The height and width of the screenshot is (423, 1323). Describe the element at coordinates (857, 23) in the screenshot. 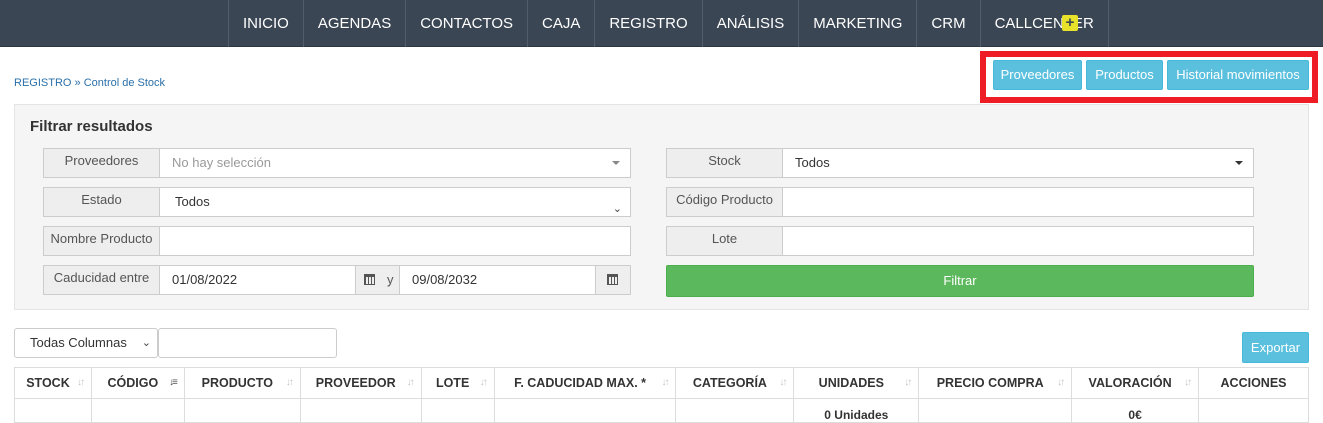

I see `nav-marketing: MARKETING` at that location.